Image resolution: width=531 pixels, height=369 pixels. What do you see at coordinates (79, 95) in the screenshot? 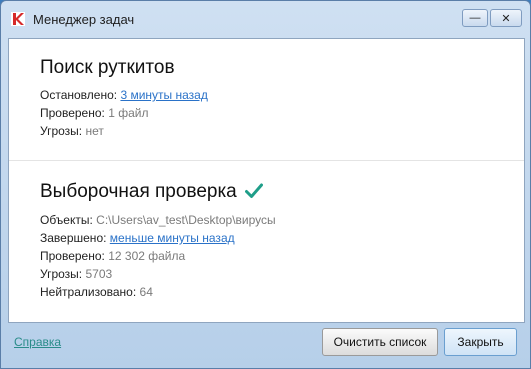
I see `stopped-label: Остановлено:` at bounding box center [79, 95].